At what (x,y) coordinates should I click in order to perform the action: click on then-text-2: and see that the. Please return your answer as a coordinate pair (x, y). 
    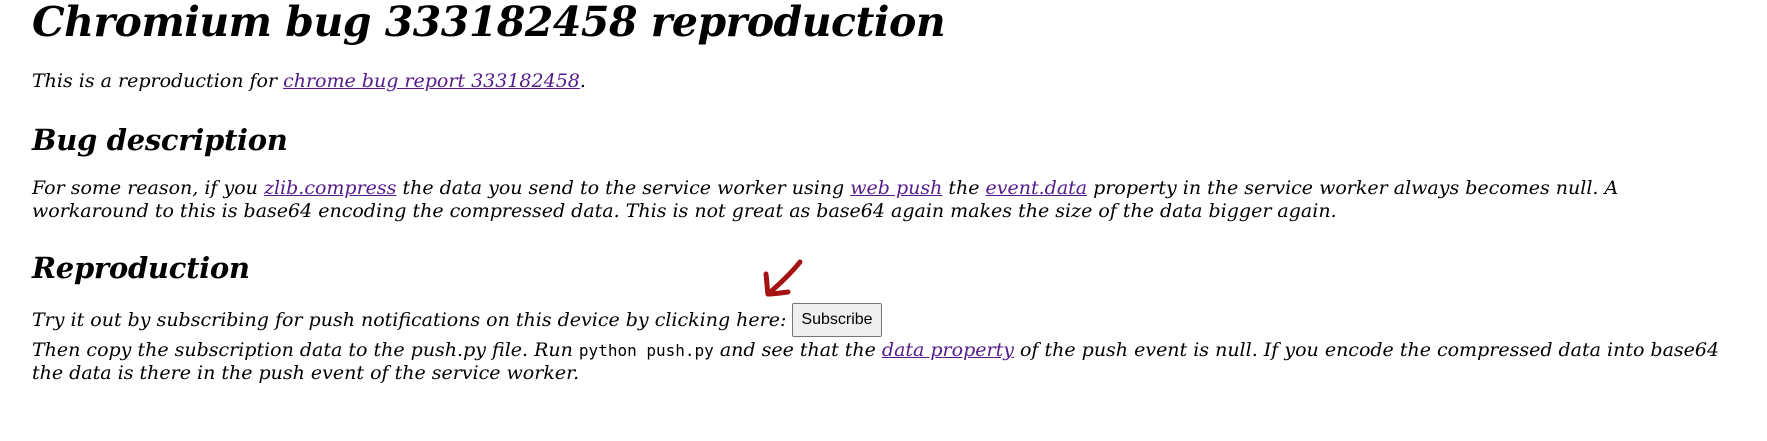
    Looking at the image, I should click on (797, 350).